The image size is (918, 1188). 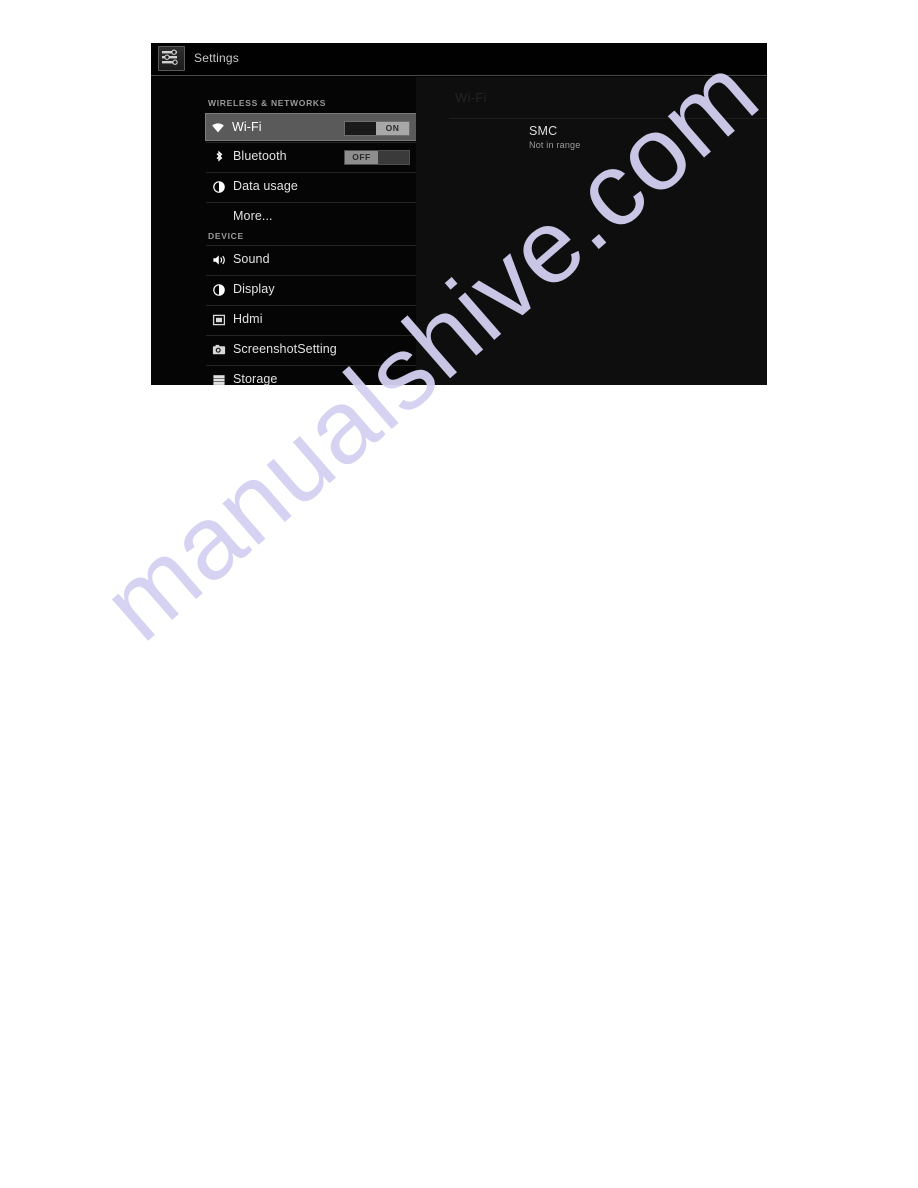 I want to click on sidebar-item-label: Data usage, so click(x=265, y=186).